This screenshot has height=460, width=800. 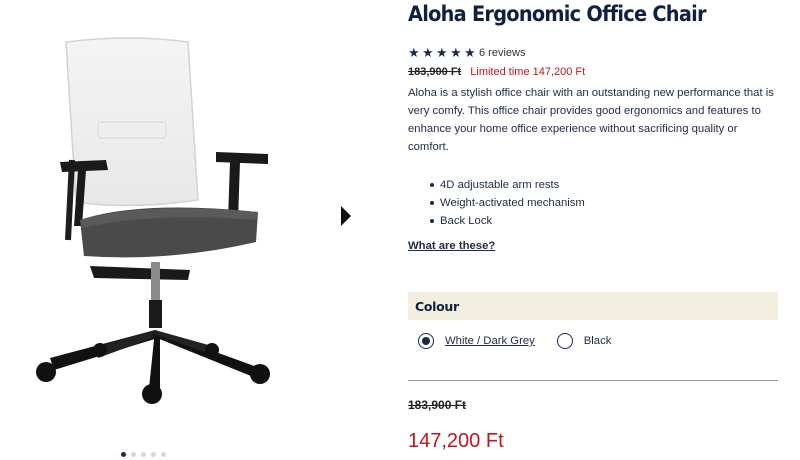 What do you see at coordinates (490, 341) in the screenshot?
I see `colour-option-label: White / Dark Grey` at bounding box center [490, 341].